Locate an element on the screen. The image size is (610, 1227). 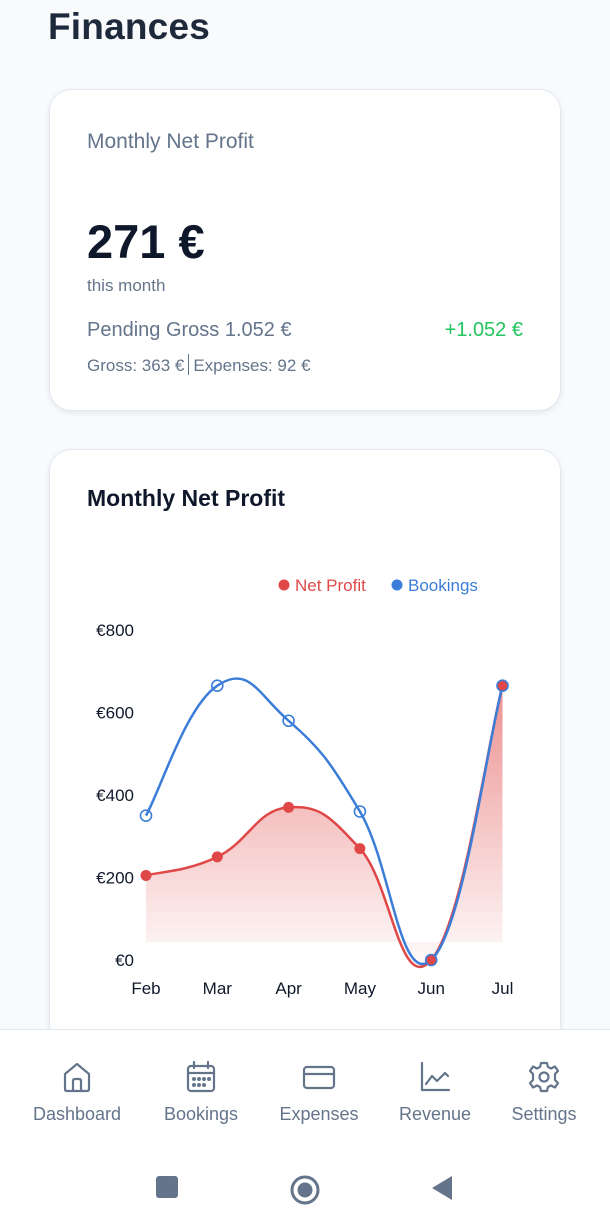
x-tick-label: Feb is located at coordinates (145, 988).